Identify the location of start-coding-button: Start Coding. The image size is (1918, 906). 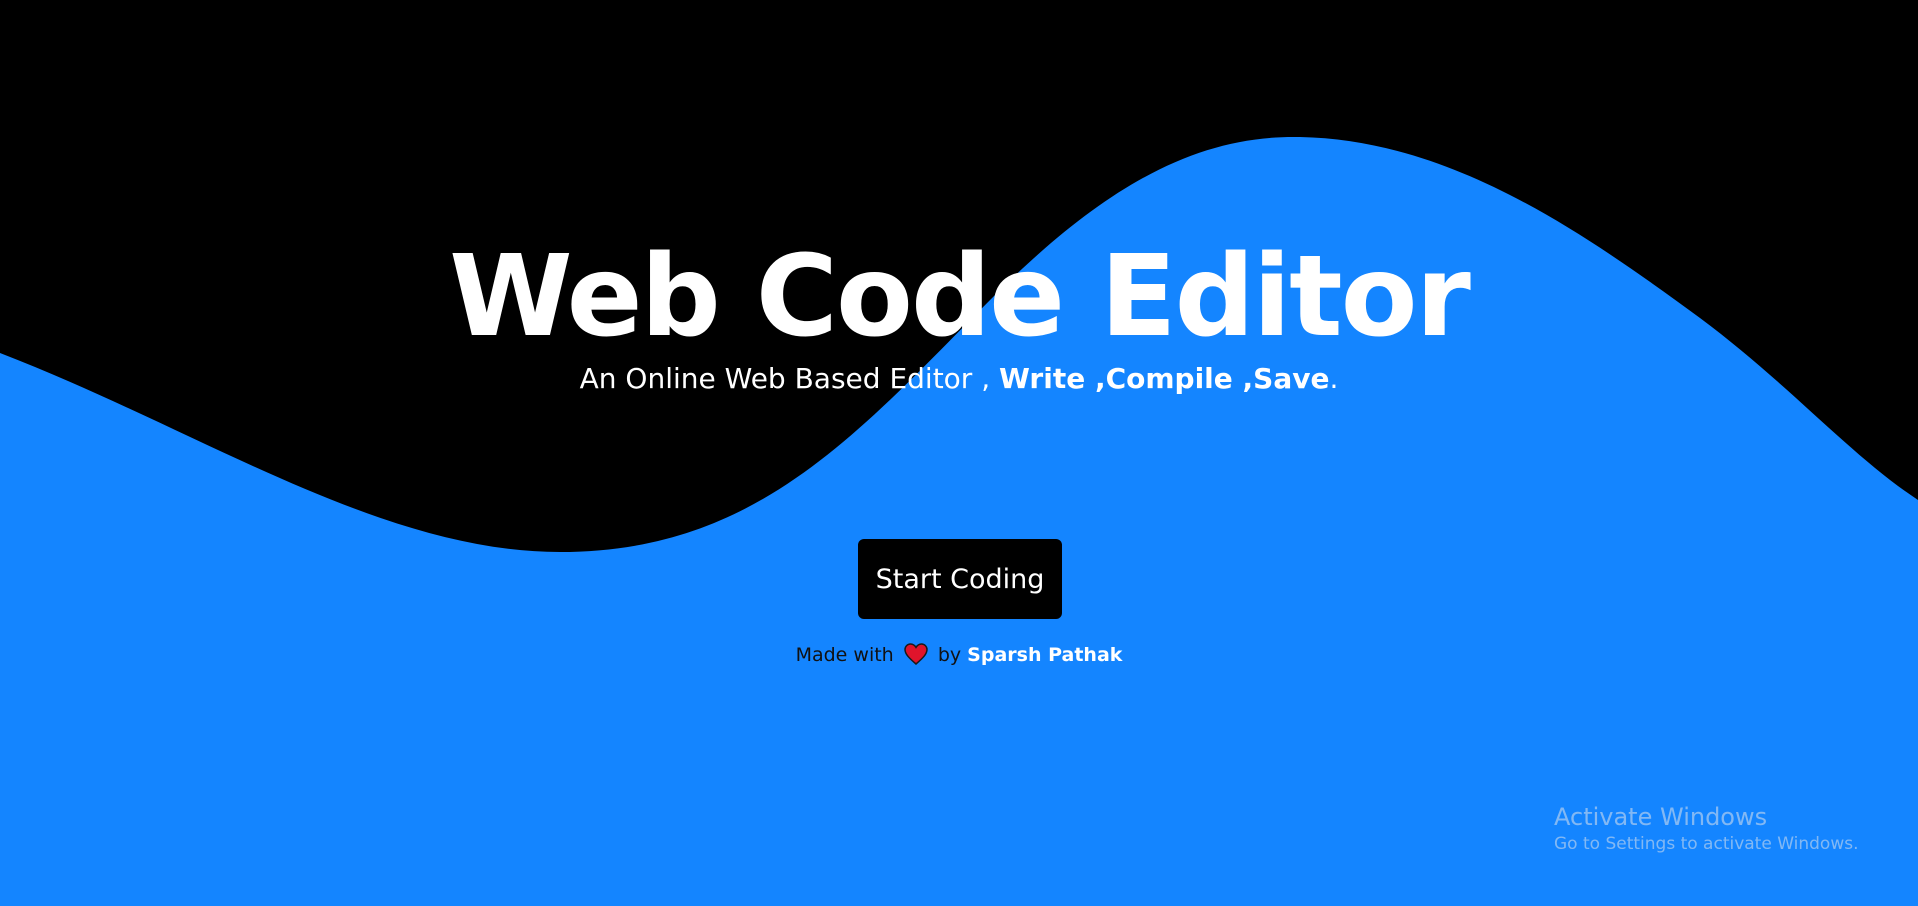
(960, 579).